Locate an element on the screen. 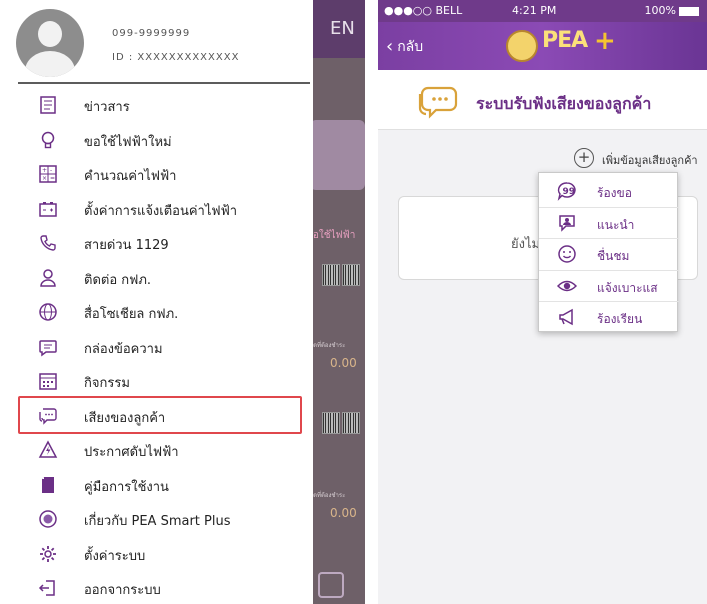 The height and width of the screenshot is (604, 707). lightbulb-icon is located at coordinates (48, 139).